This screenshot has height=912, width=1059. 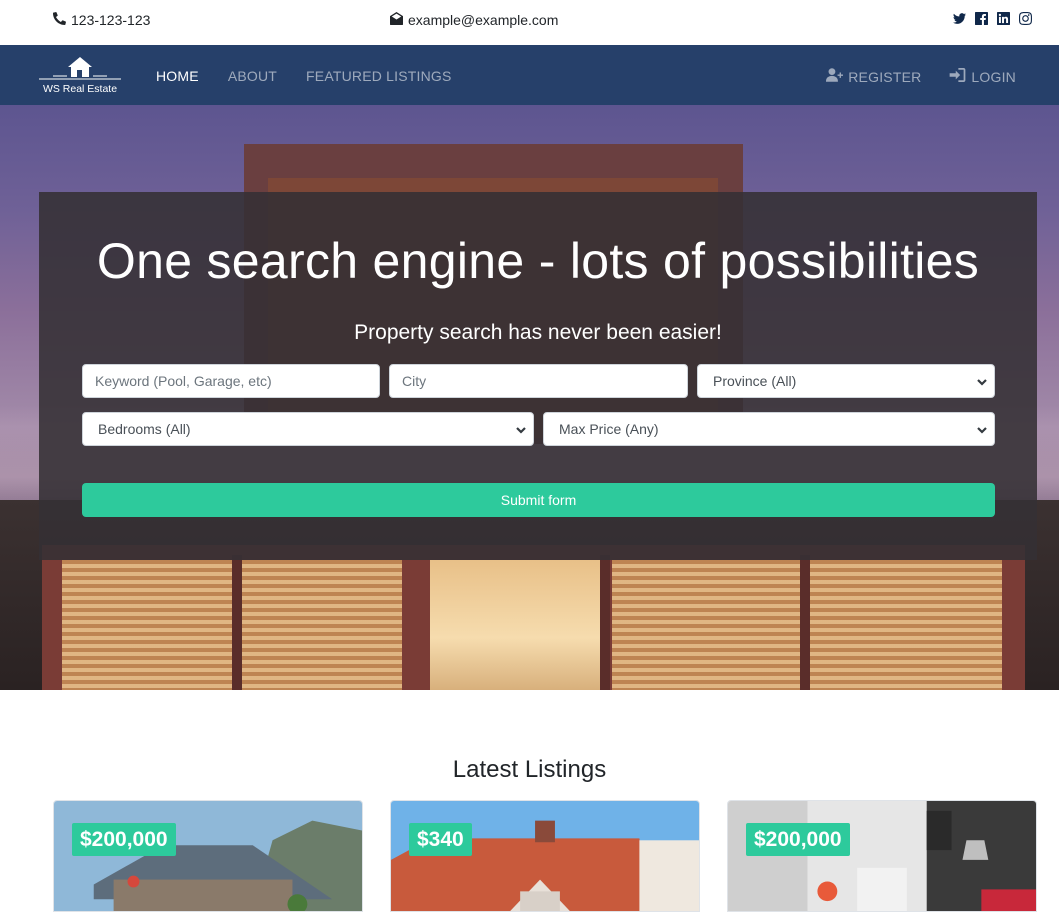 What do you see at coordinates (515, 625) in the screenshot?
I see `hero-house-lit-room` at bounding box center [515, 625].